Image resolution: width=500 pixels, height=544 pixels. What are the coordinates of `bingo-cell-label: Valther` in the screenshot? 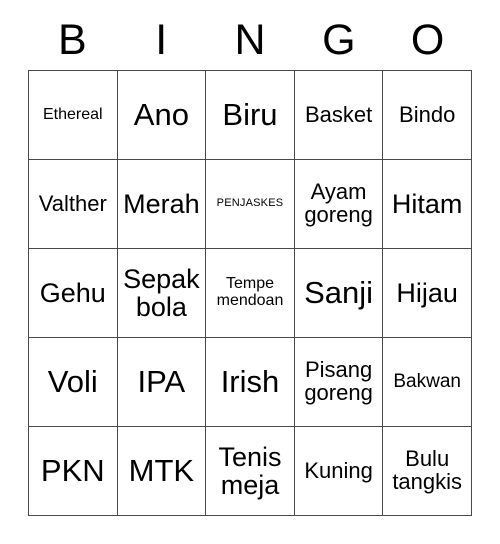 It's located at (72, 203).